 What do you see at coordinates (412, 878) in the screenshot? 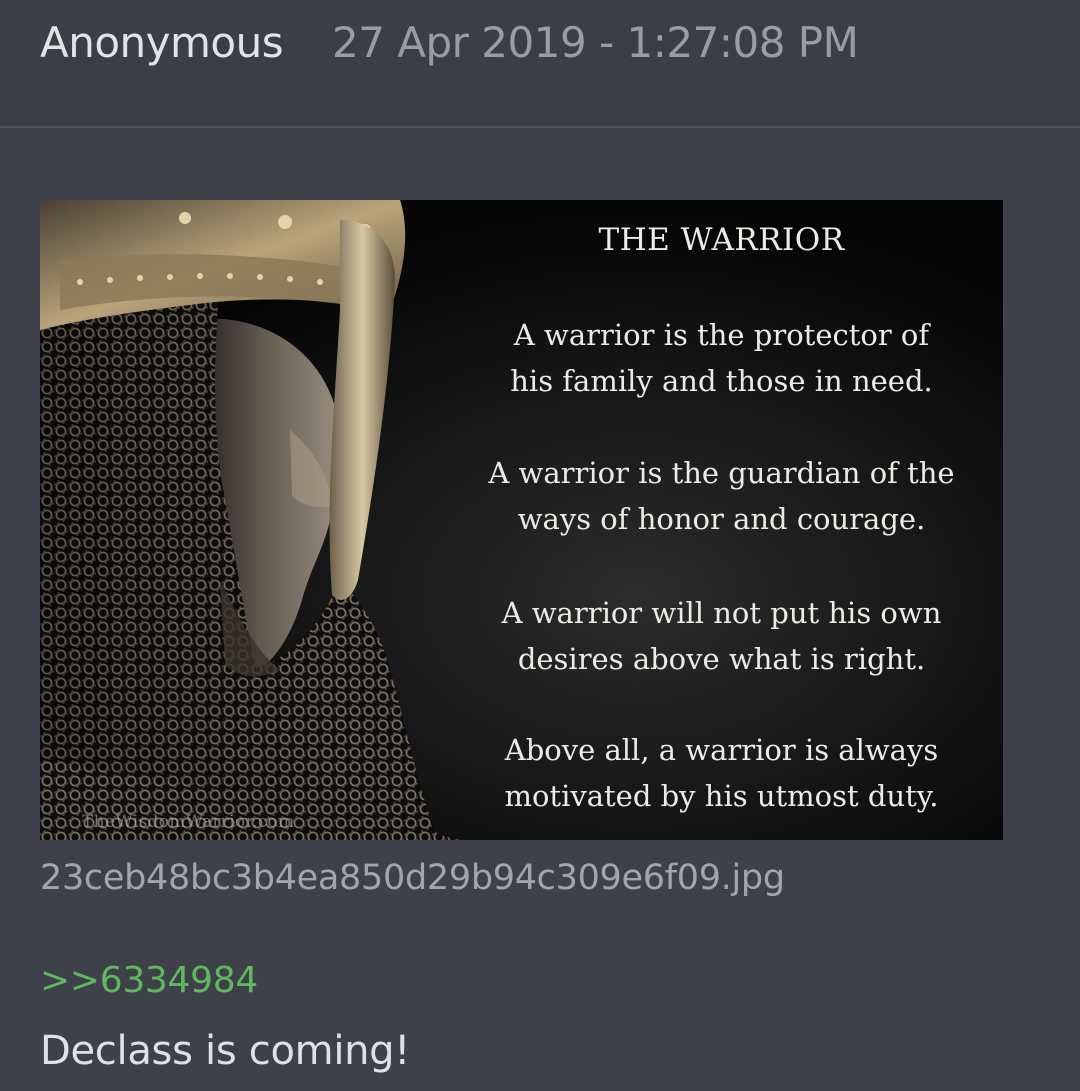
I see `attachment-filename: 23ceb48bc3b4ea850d29b94c309e6f09.jpg` at bounding box center [412, 878].